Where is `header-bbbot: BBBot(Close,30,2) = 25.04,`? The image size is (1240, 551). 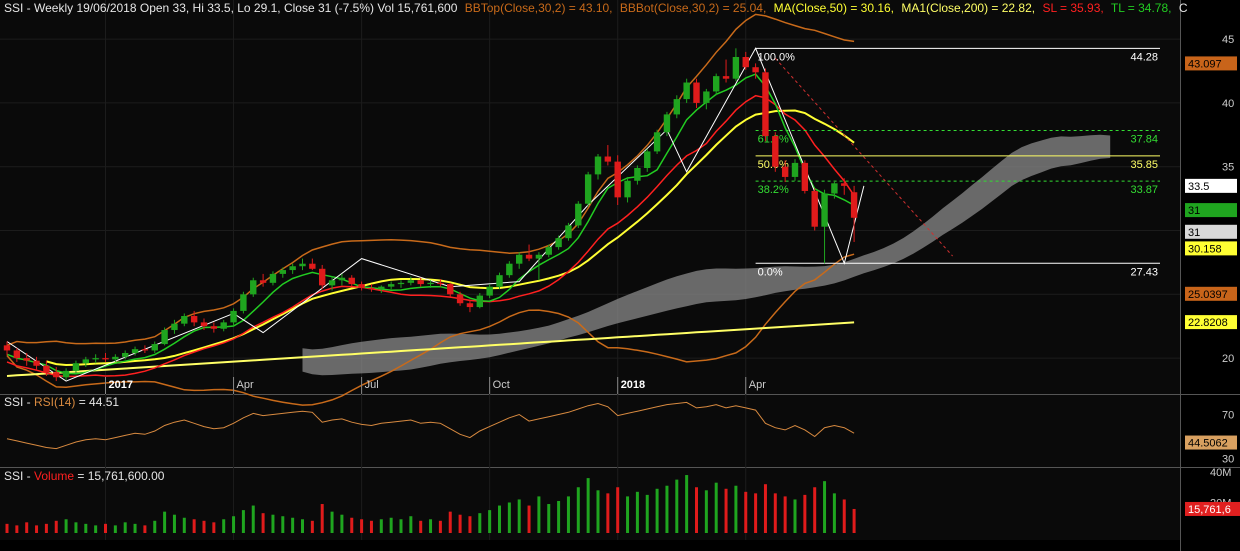
header-bbbot: BBBot(Close,30,2) = 25.04, is located at coordinates (693, 8).